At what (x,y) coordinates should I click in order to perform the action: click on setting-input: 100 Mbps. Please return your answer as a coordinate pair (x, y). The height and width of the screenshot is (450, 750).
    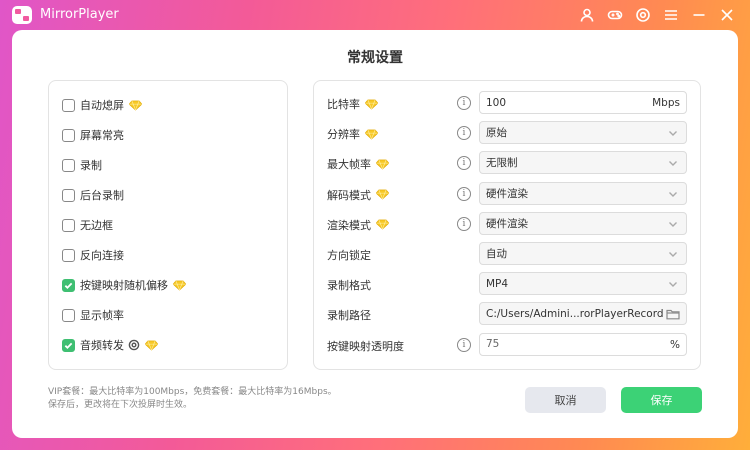
    Looking at the image, I should click on (583, 102).